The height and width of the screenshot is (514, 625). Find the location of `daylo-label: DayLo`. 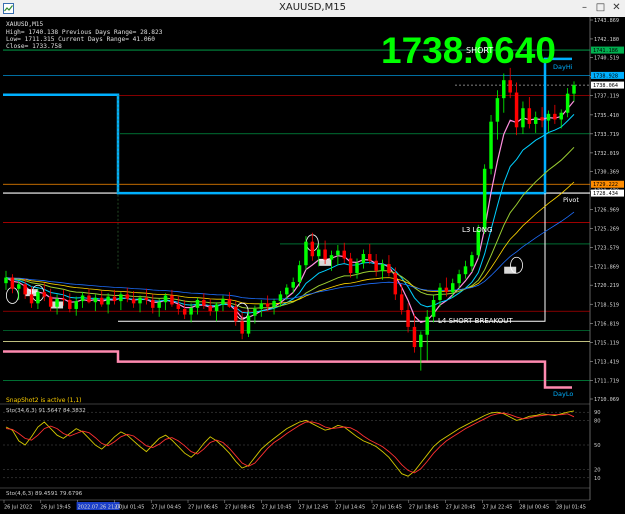

daylo-label: DayLo is located at coordinates (563, 394).